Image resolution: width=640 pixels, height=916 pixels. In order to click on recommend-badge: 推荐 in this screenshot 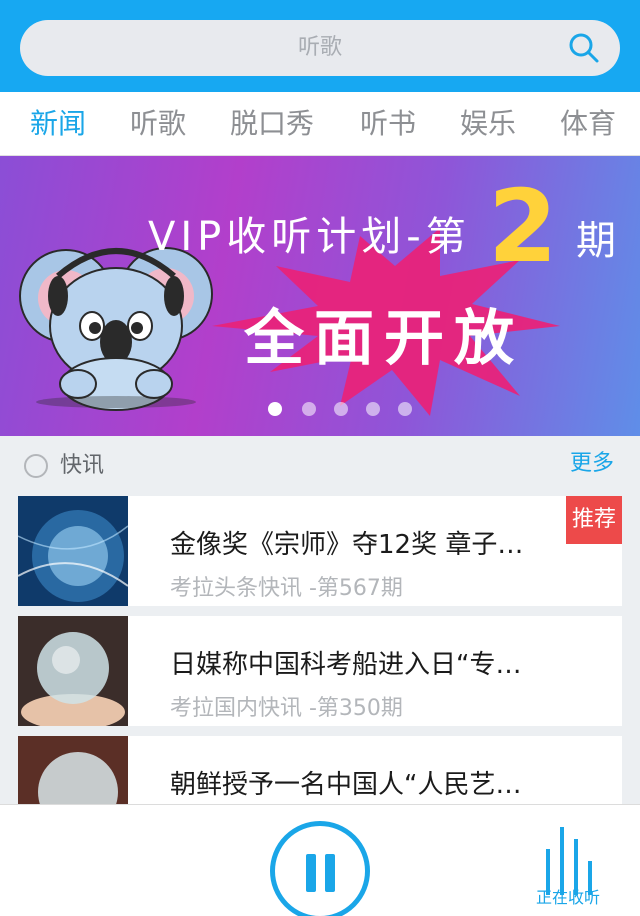, I will do `click(594, 520)`.